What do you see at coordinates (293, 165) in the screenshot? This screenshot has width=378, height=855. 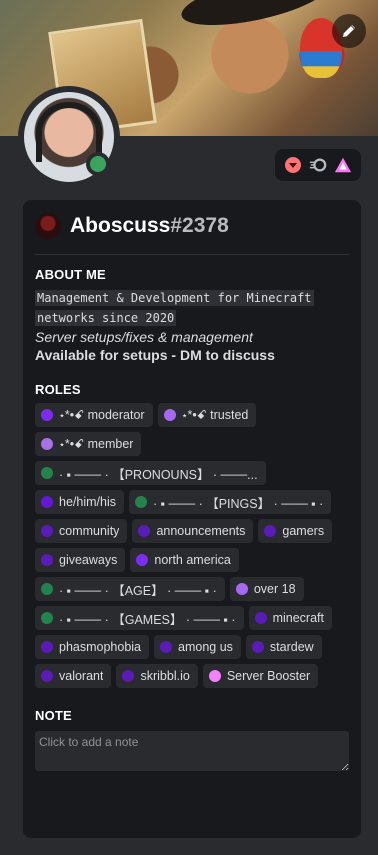 I see `nitro-booster-badge-icon` at bounding box center [293, 165].